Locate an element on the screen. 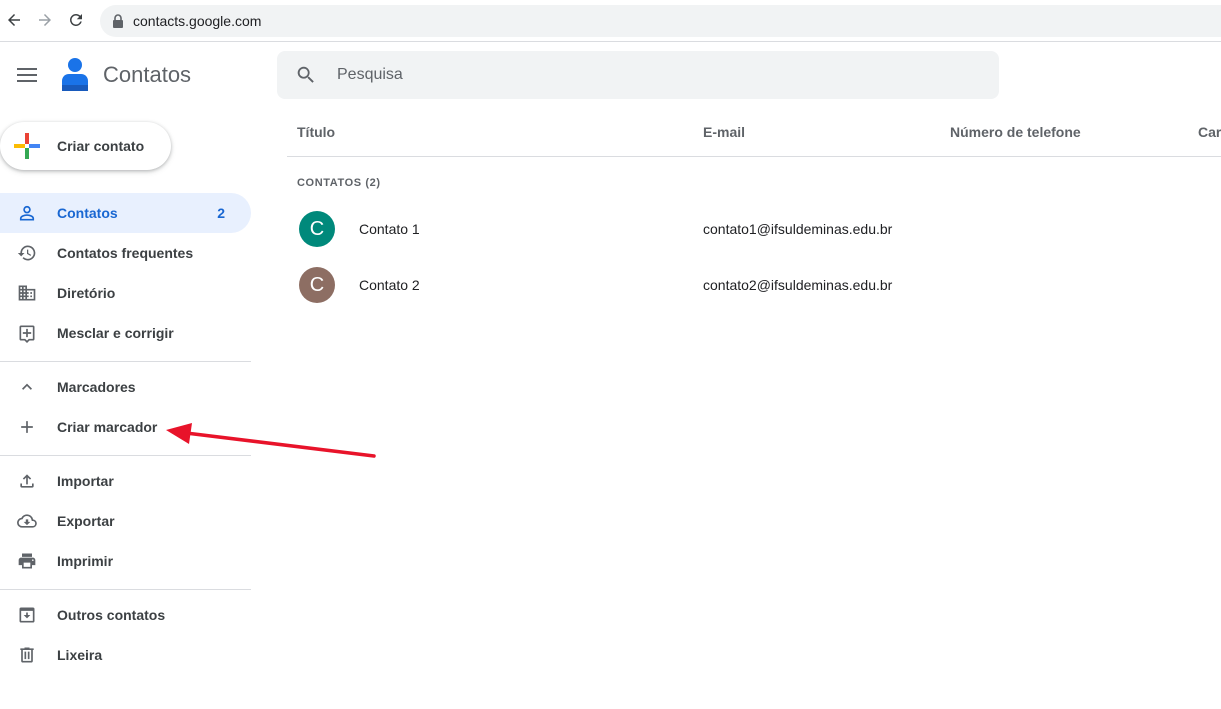 This screenshot has width=1221, height=709. table-row: C Contato 1 contato1@ifsuldeminas.edu.br is located at coordinates (754, 229).